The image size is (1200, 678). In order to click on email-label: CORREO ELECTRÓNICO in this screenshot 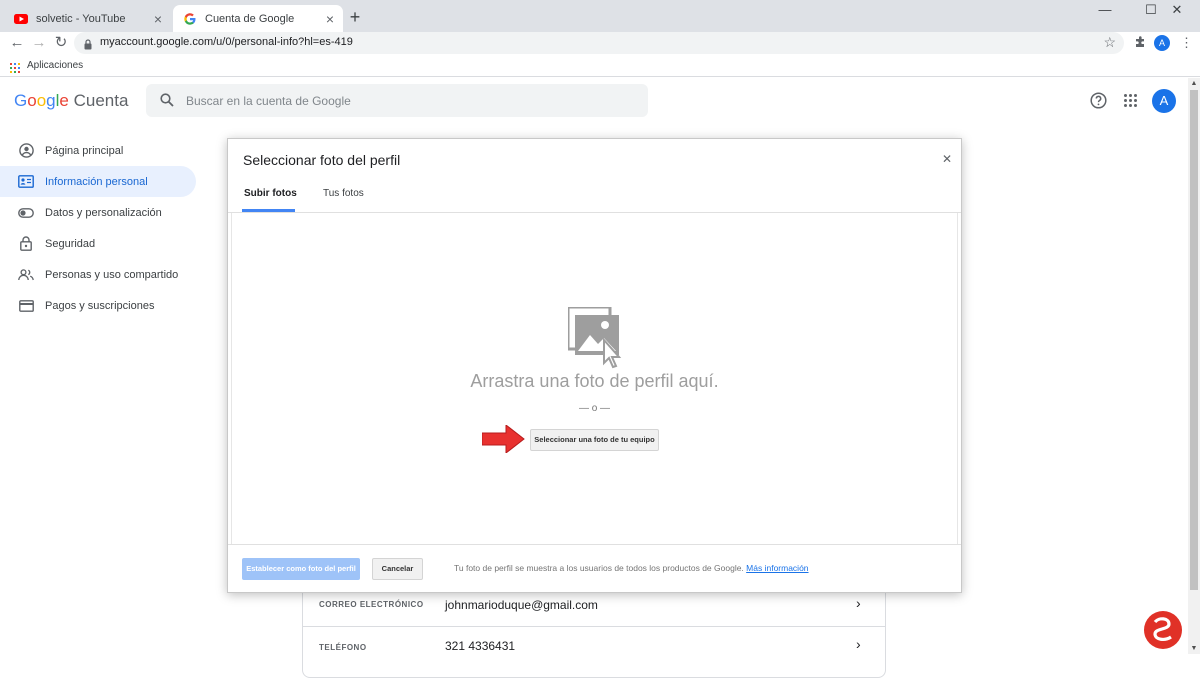, I will do `click(371, 604)`.